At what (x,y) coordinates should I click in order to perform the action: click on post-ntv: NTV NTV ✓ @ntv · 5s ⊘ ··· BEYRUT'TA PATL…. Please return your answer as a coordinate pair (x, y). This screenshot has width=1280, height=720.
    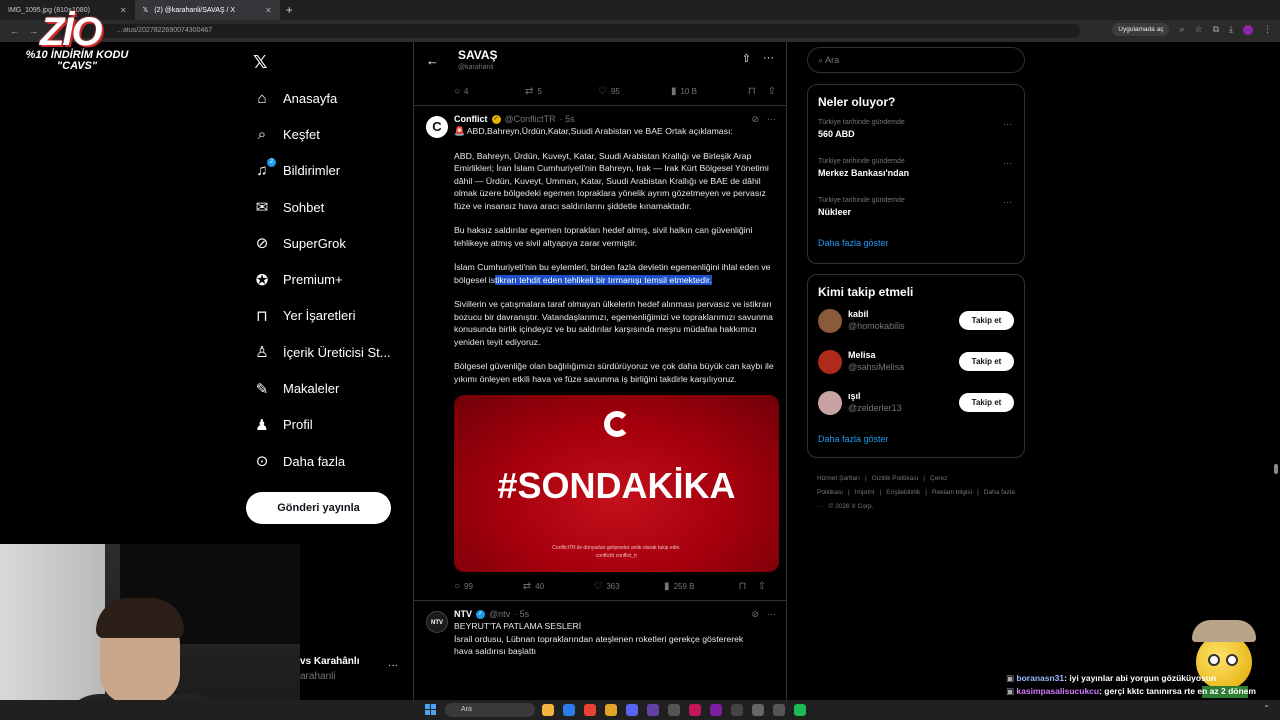
    Looking at the image, I should click on (600, 629).